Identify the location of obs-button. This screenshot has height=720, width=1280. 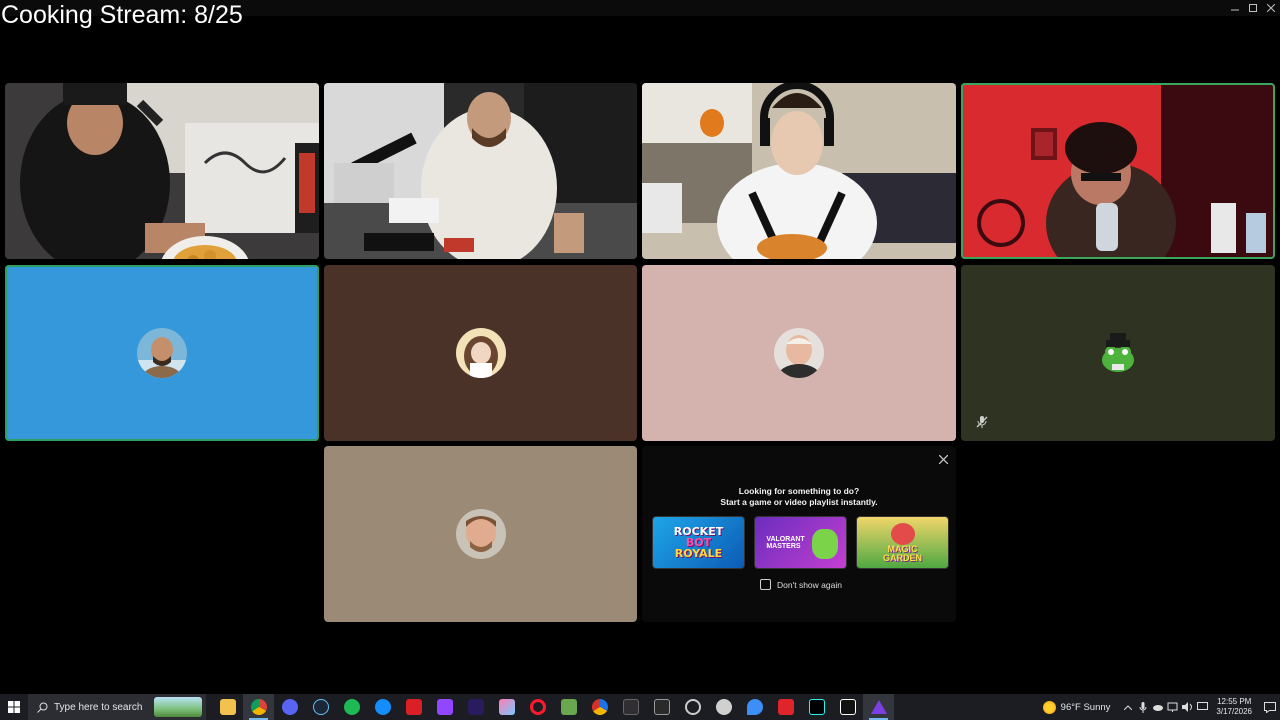
(630, 707).